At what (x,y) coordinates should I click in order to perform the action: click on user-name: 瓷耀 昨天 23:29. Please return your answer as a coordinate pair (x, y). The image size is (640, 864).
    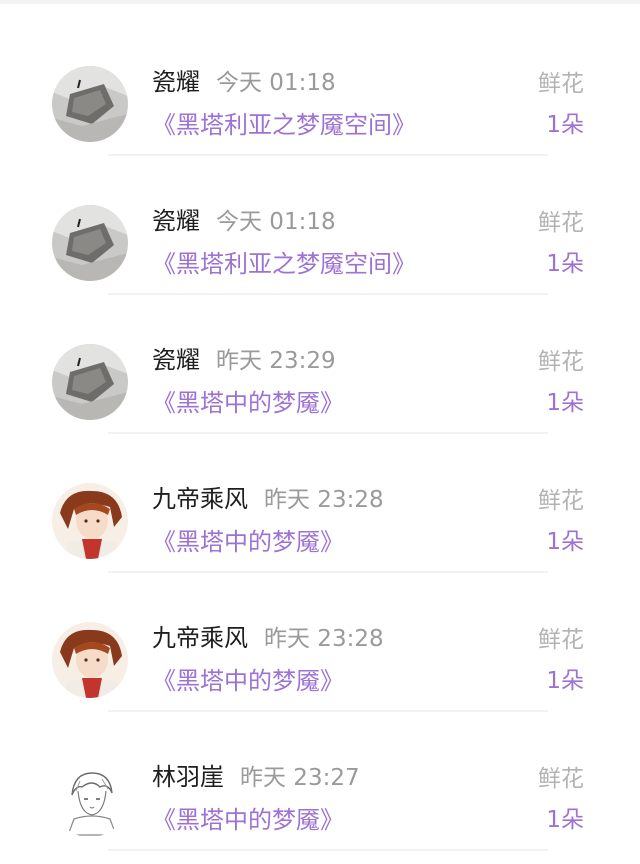
    Looking at the image, I should click on (244, 360).